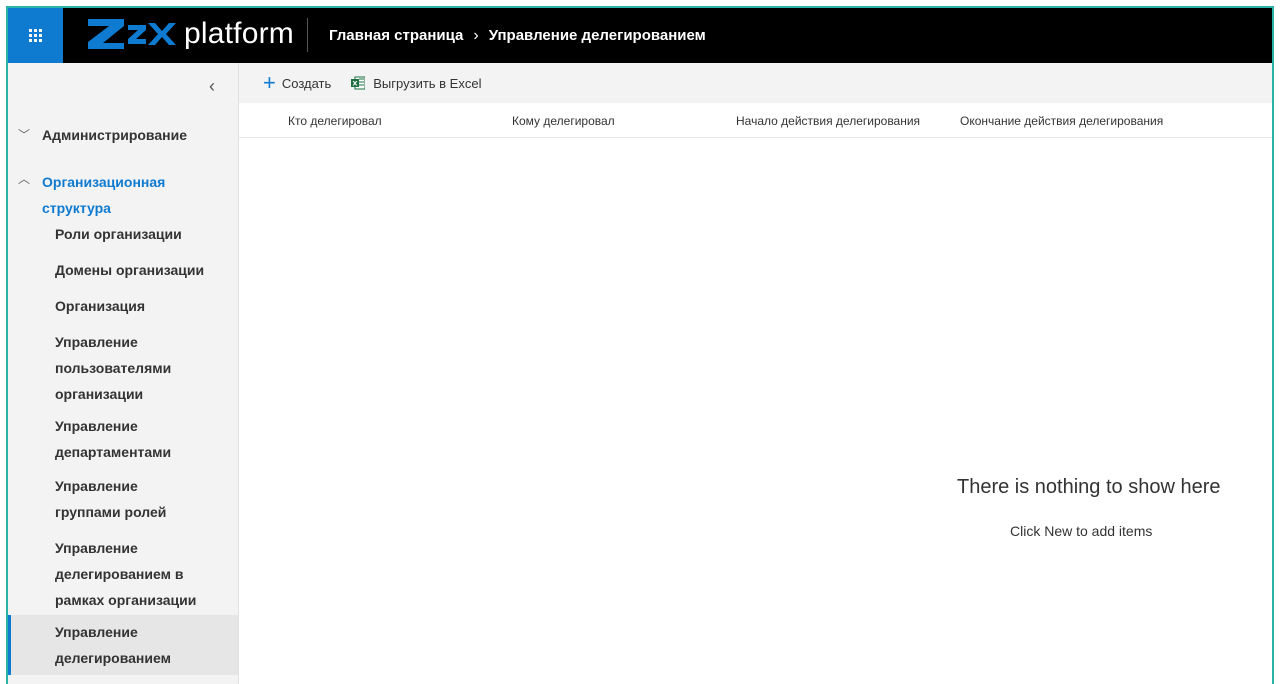 The height and width of the screenshot is (684, 1283). What do you see at coordinates (307, 35) in the screenshot?
I see `topbar-divider` at bounding box center [307, 35].